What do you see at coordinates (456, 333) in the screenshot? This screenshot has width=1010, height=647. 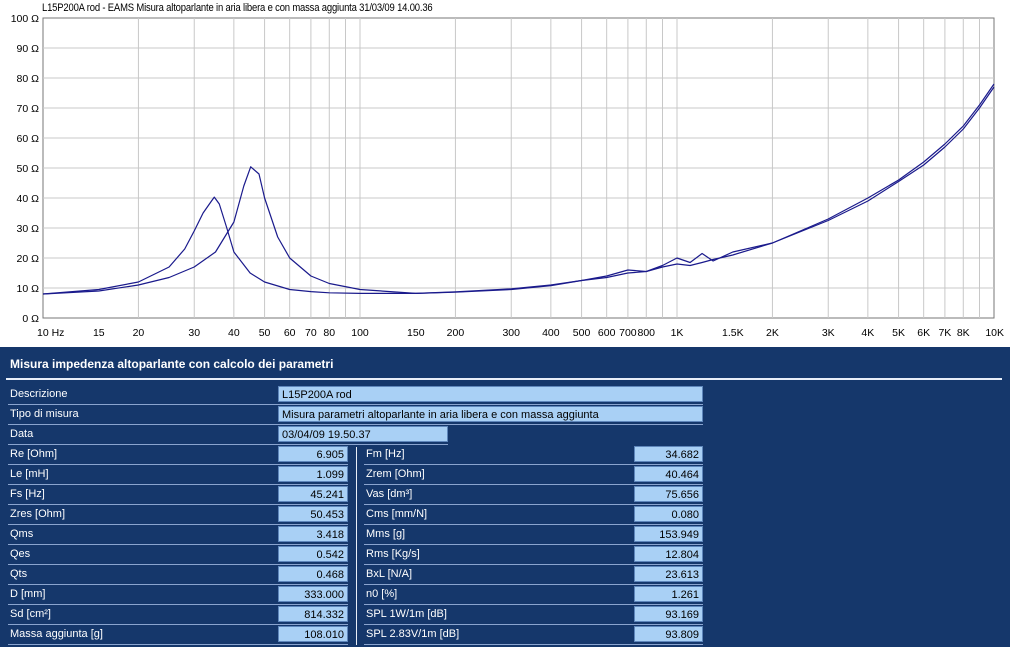 I see `x-tick-label: 200` at bounding box center [456, 333].